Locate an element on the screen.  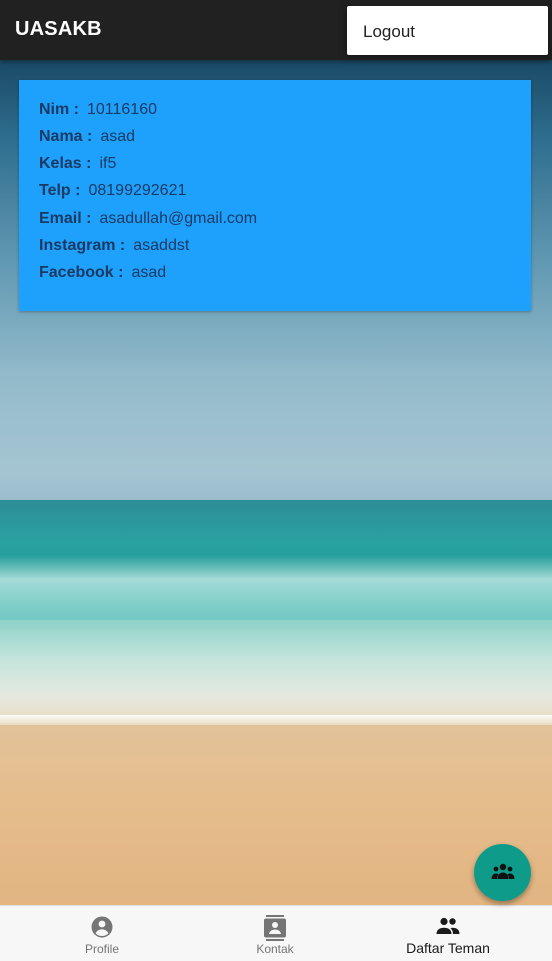
nav-item-kontak: Kontak is located at coordinates (275, 933).